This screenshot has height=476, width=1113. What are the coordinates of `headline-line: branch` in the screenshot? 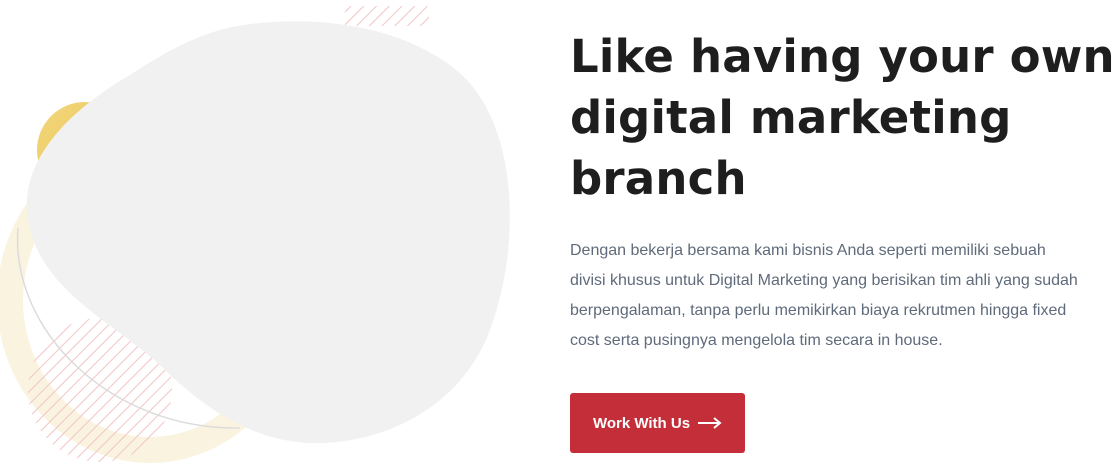 It's located at (658, 178).